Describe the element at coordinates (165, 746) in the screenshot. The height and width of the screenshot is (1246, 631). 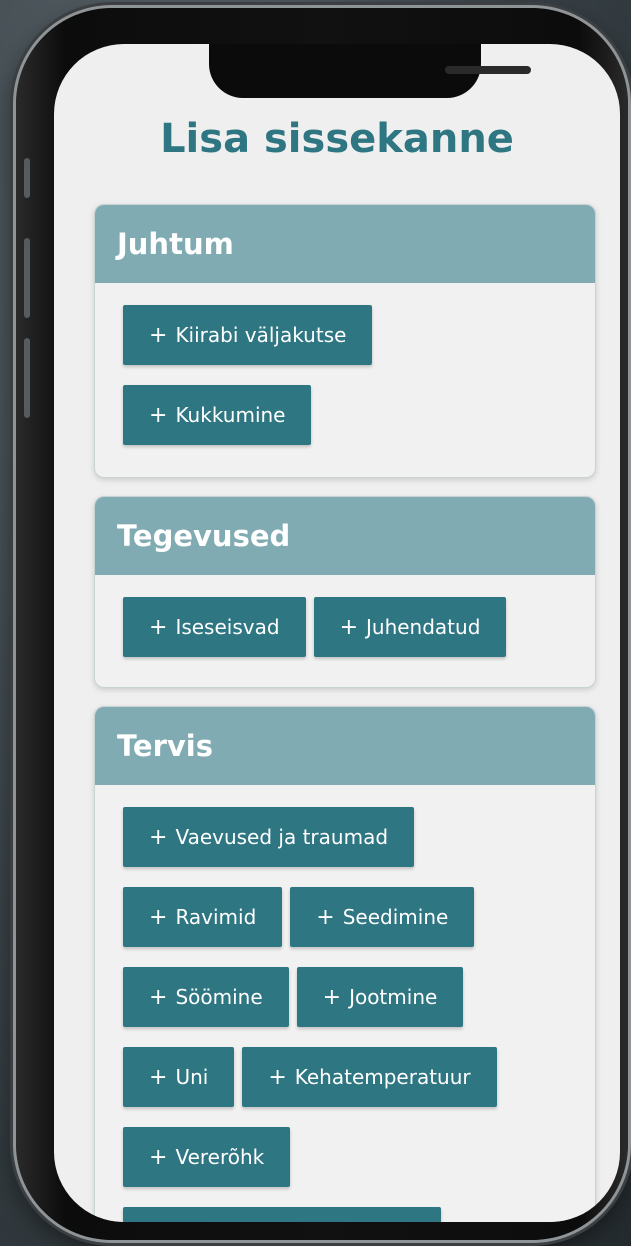
I see `section-title: Tervis` at that location.